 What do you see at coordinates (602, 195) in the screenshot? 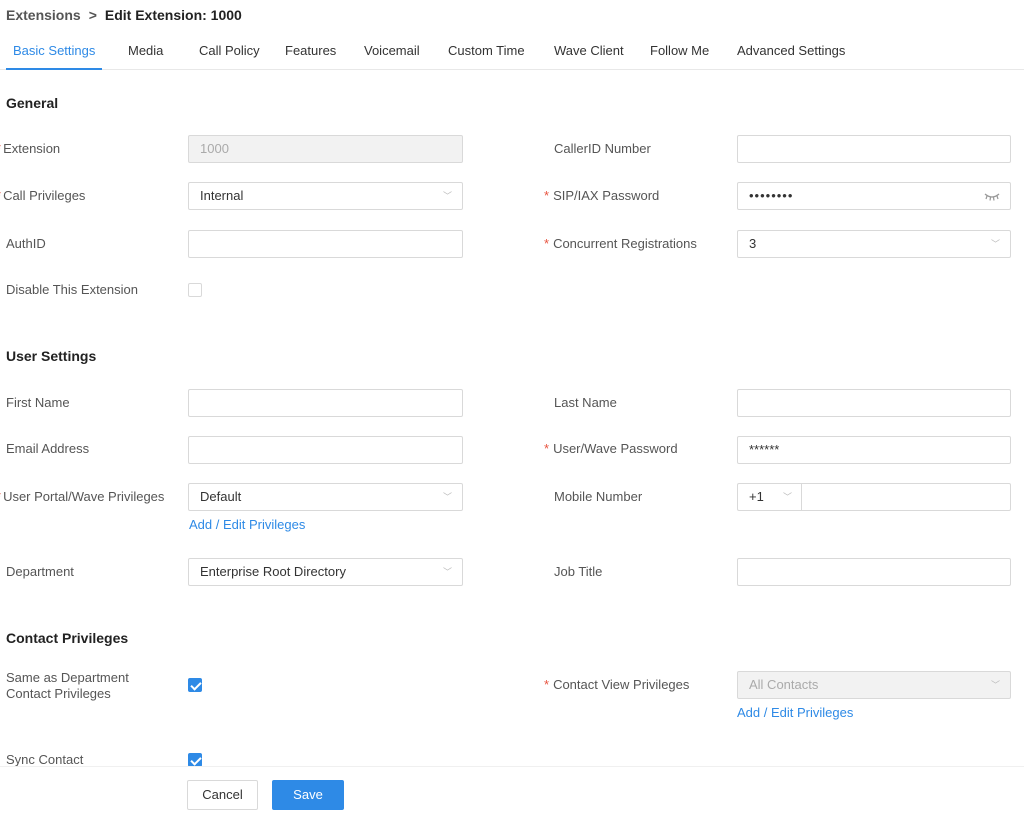
I see `sip-password-label: * SIP/IAX Password` at bounding box center [602, 195].